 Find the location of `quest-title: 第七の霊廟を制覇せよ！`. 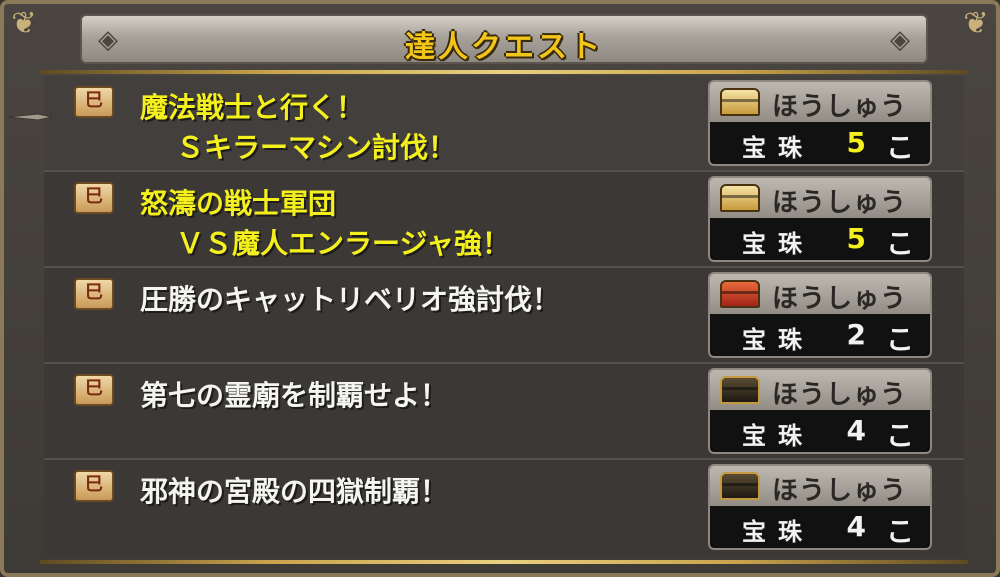

quest-title: 第七の霊廟を制覇せよ！ is located at coordinates (420, 396).